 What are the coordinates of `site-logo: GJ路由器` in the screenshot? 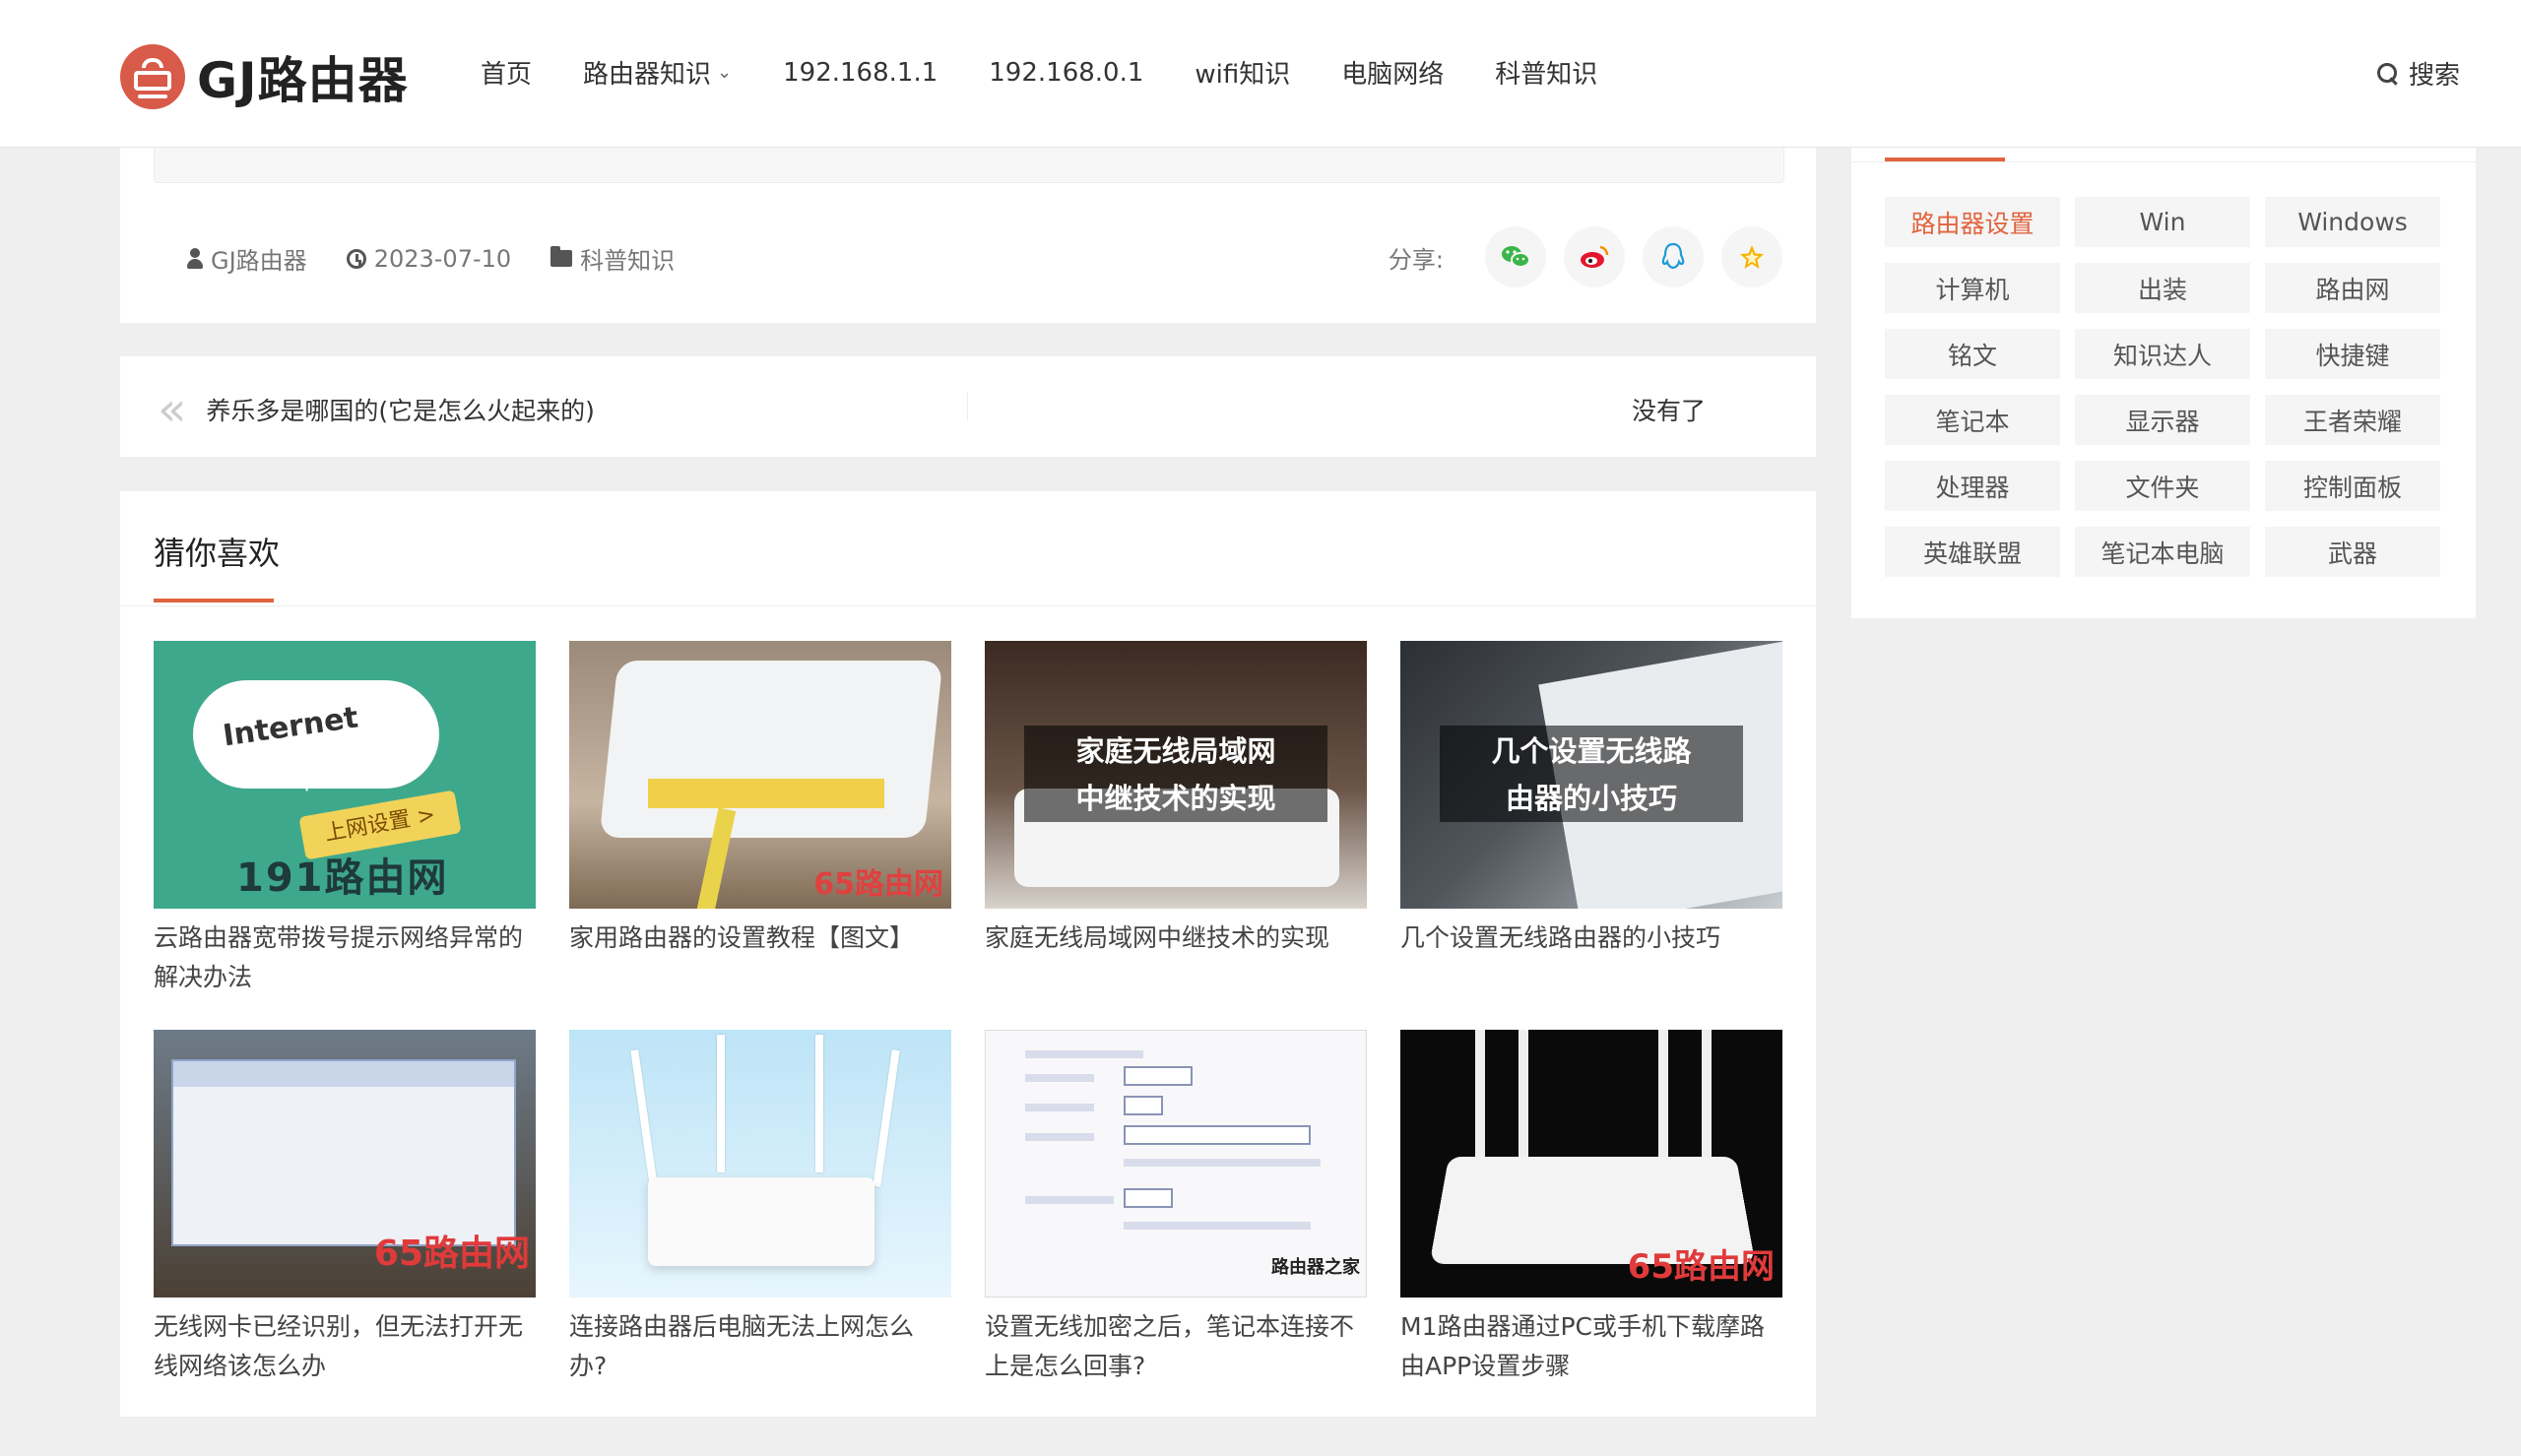 It's located at (264, 76).